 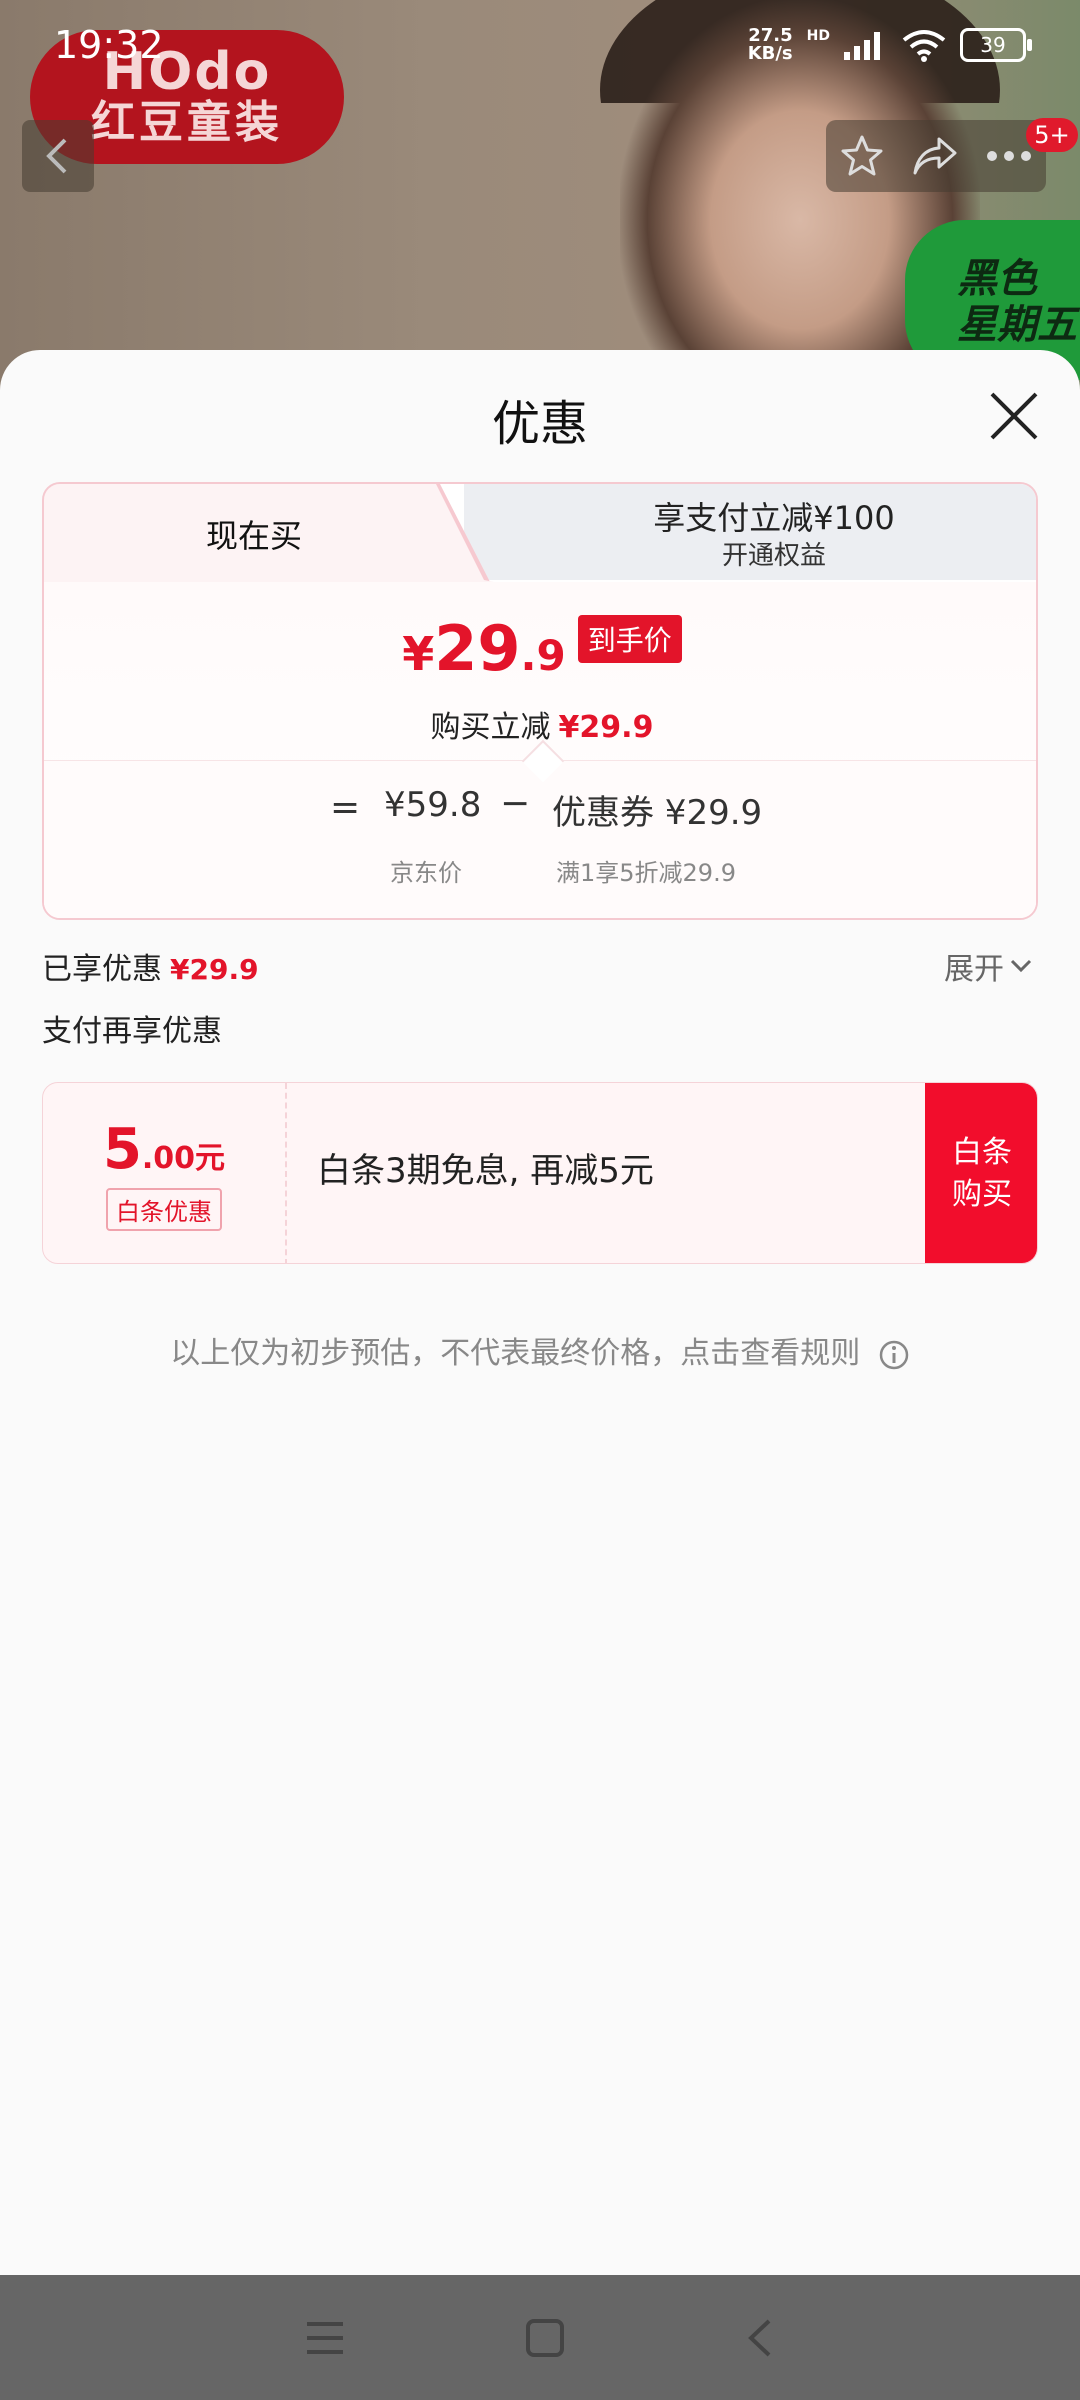 What do you see at coordinates (606, 727) in the screenshot?
I see `instant-reduction-amount: ¥29.9` at bounding box center [606, 727].